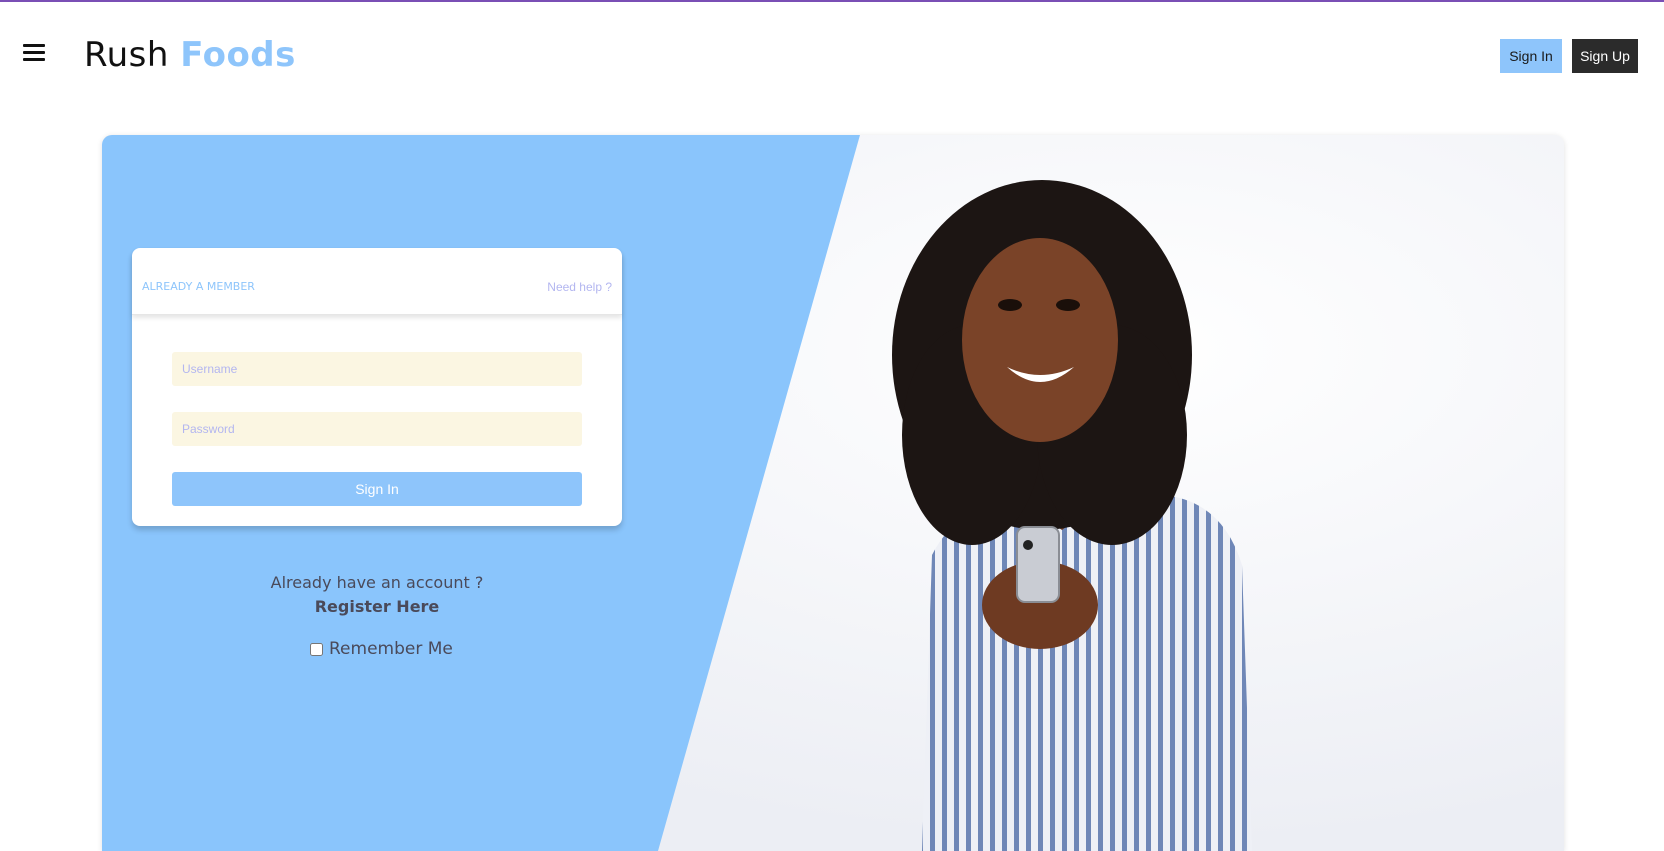  What do you see at coordinates (377, 489) in the screenshot?
I see `login-sign-in-button: Sign In` at bounding box center [377, 489].